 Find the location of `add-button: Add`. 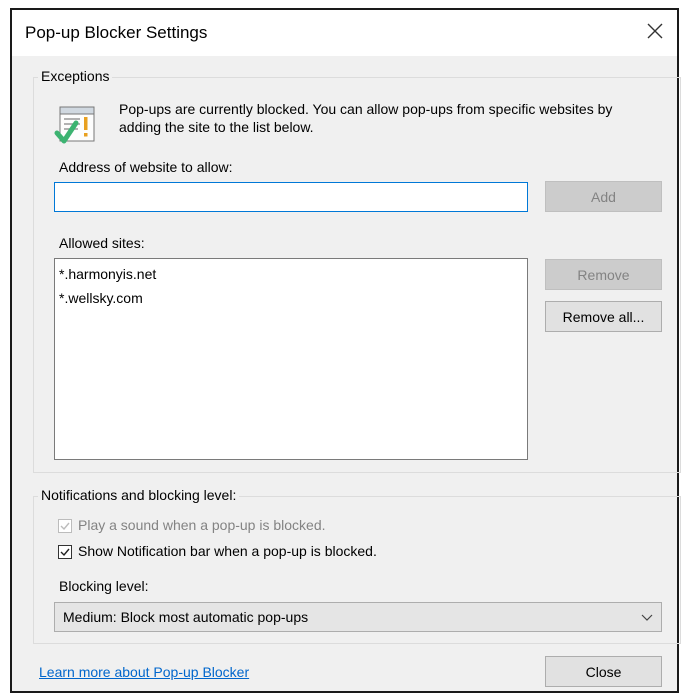

add-button: Add is located at coordinates (603, 196).